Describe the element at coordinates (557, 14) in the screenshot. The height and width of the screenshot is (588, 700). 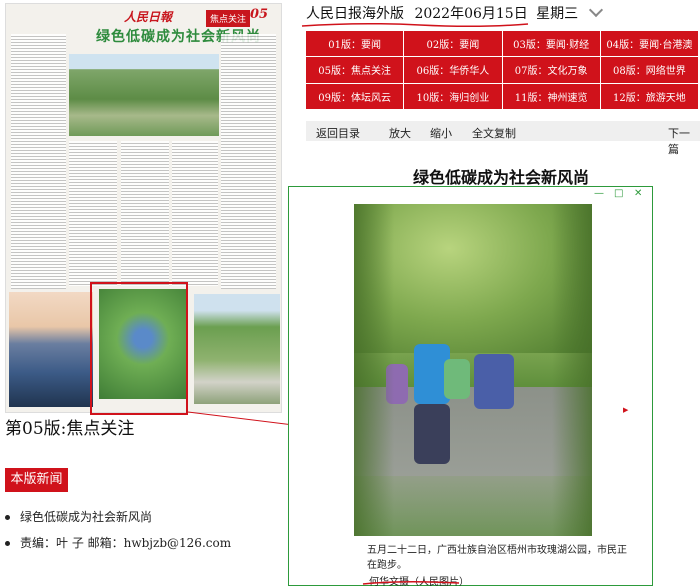
I see `issue-weekday: 星期三` at that location.